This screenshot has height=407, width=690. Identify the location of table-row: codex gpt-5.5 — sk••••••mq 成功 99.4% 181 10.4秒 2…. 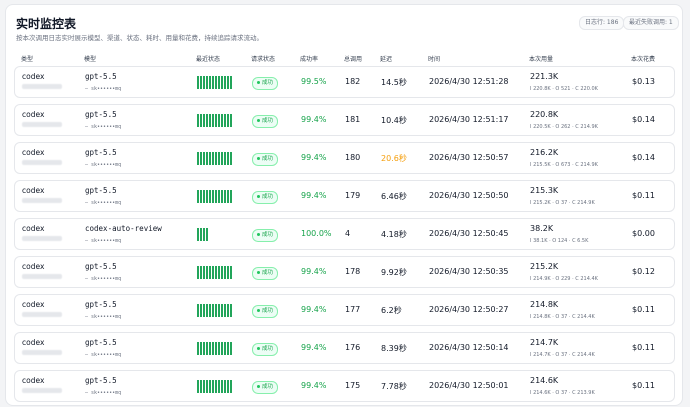
(344, 120).